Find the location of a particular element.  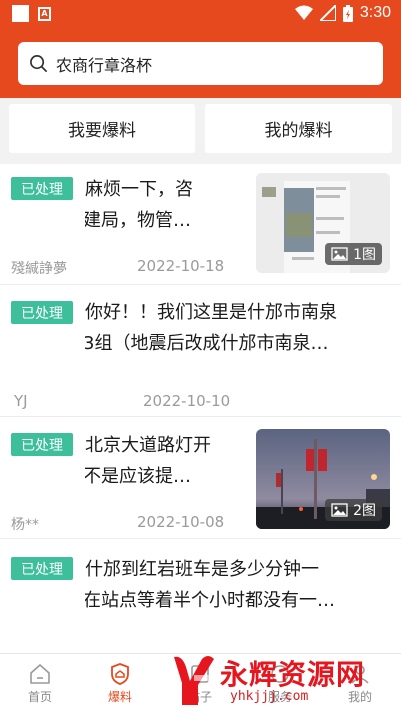

item-title-line: 什邡到红岩班车是多少分钟一 is located at coordinates (202, 569).